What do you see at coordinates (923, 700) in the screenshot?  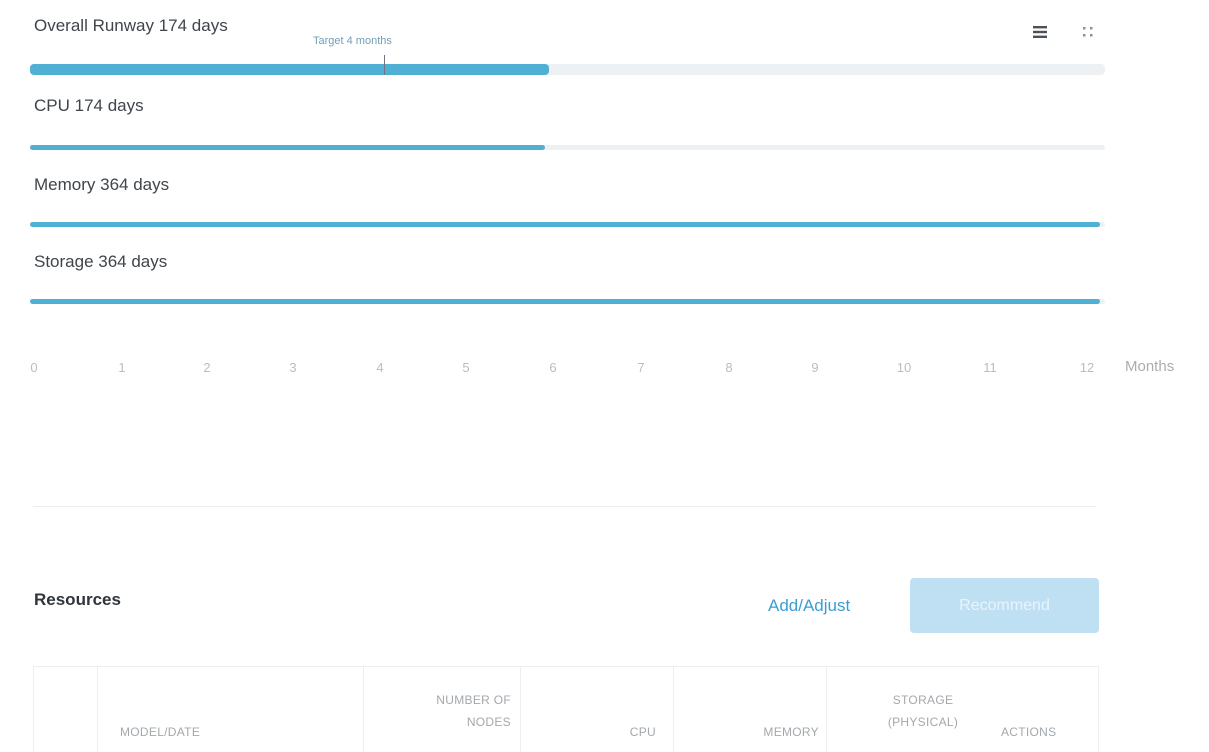 I see `column-header-storage-line1: STORAGE` at bounding box center [923, 700].